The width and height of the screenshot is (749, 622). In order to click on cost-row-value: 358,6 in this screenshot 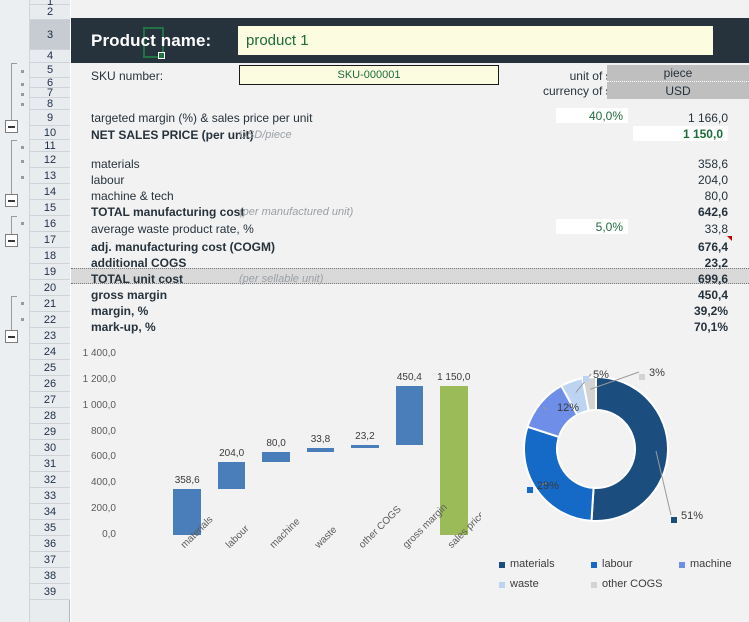, I will do `click(712, 164)`.